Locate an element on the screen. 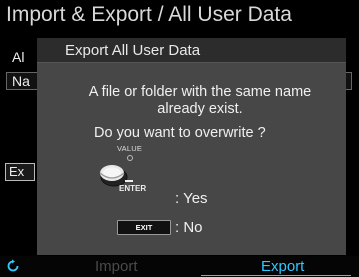 The height and width of the screenshot is (277, 359). dialog-message-line1: A file or folder with the same name is located at coordinates (200, 92).